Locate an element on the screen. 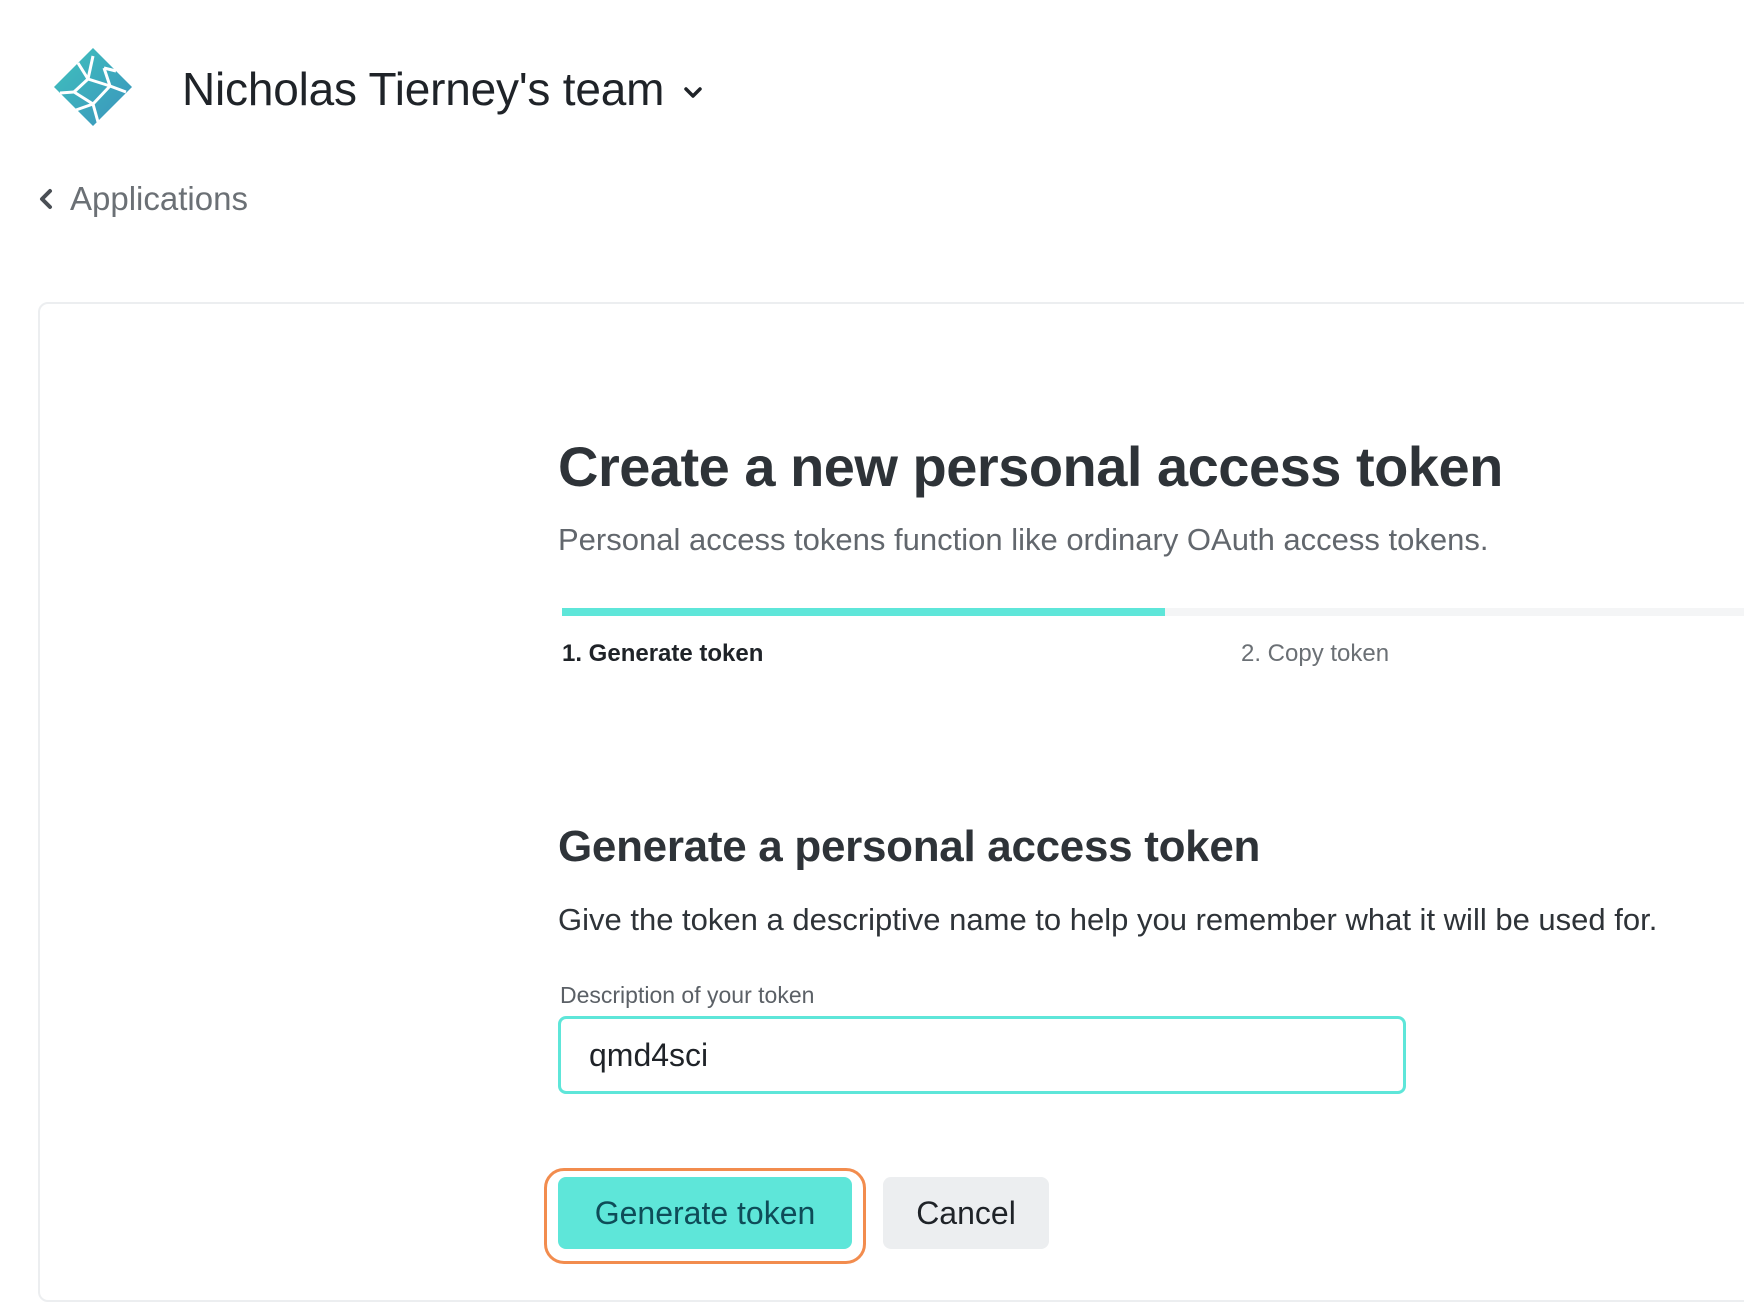 Image resolution: width=1744 pixels, height=1302 pixels. stepper-progress-fill is located at coordinates (863, 612).